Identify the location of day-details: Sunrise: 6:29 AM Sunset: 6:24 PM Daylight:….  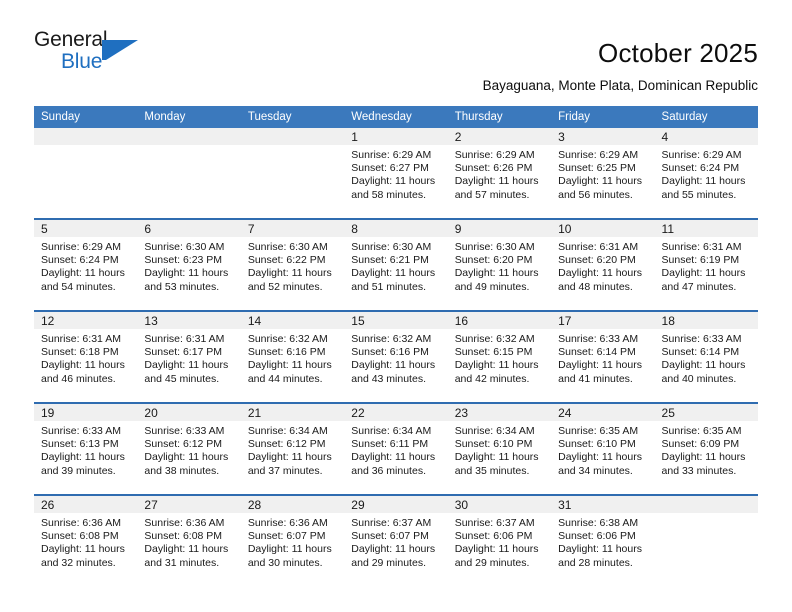
(706, 173).